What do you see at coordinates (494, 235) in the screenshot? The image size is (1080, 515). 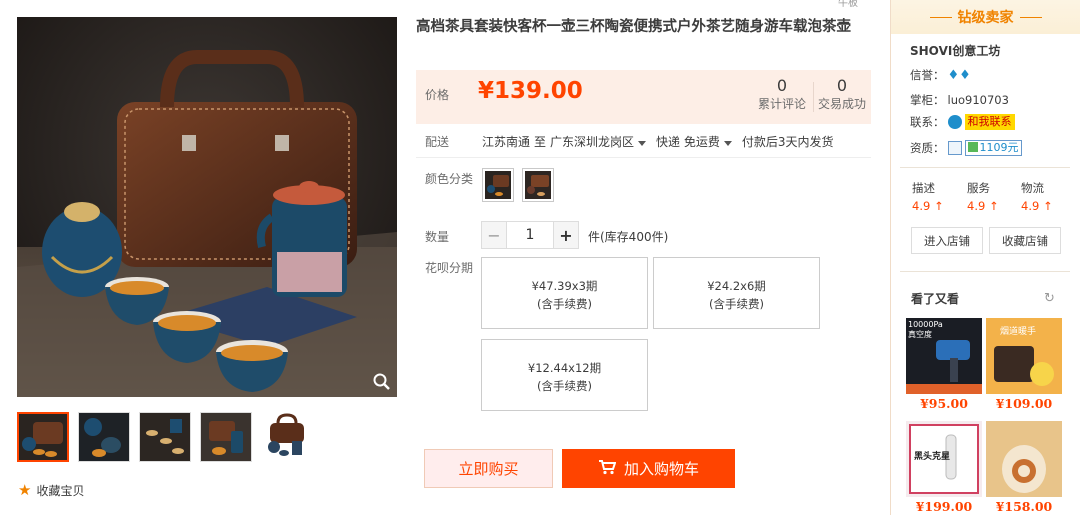 I see `quantity-minus-button: −` at bounding box center [494, 235].